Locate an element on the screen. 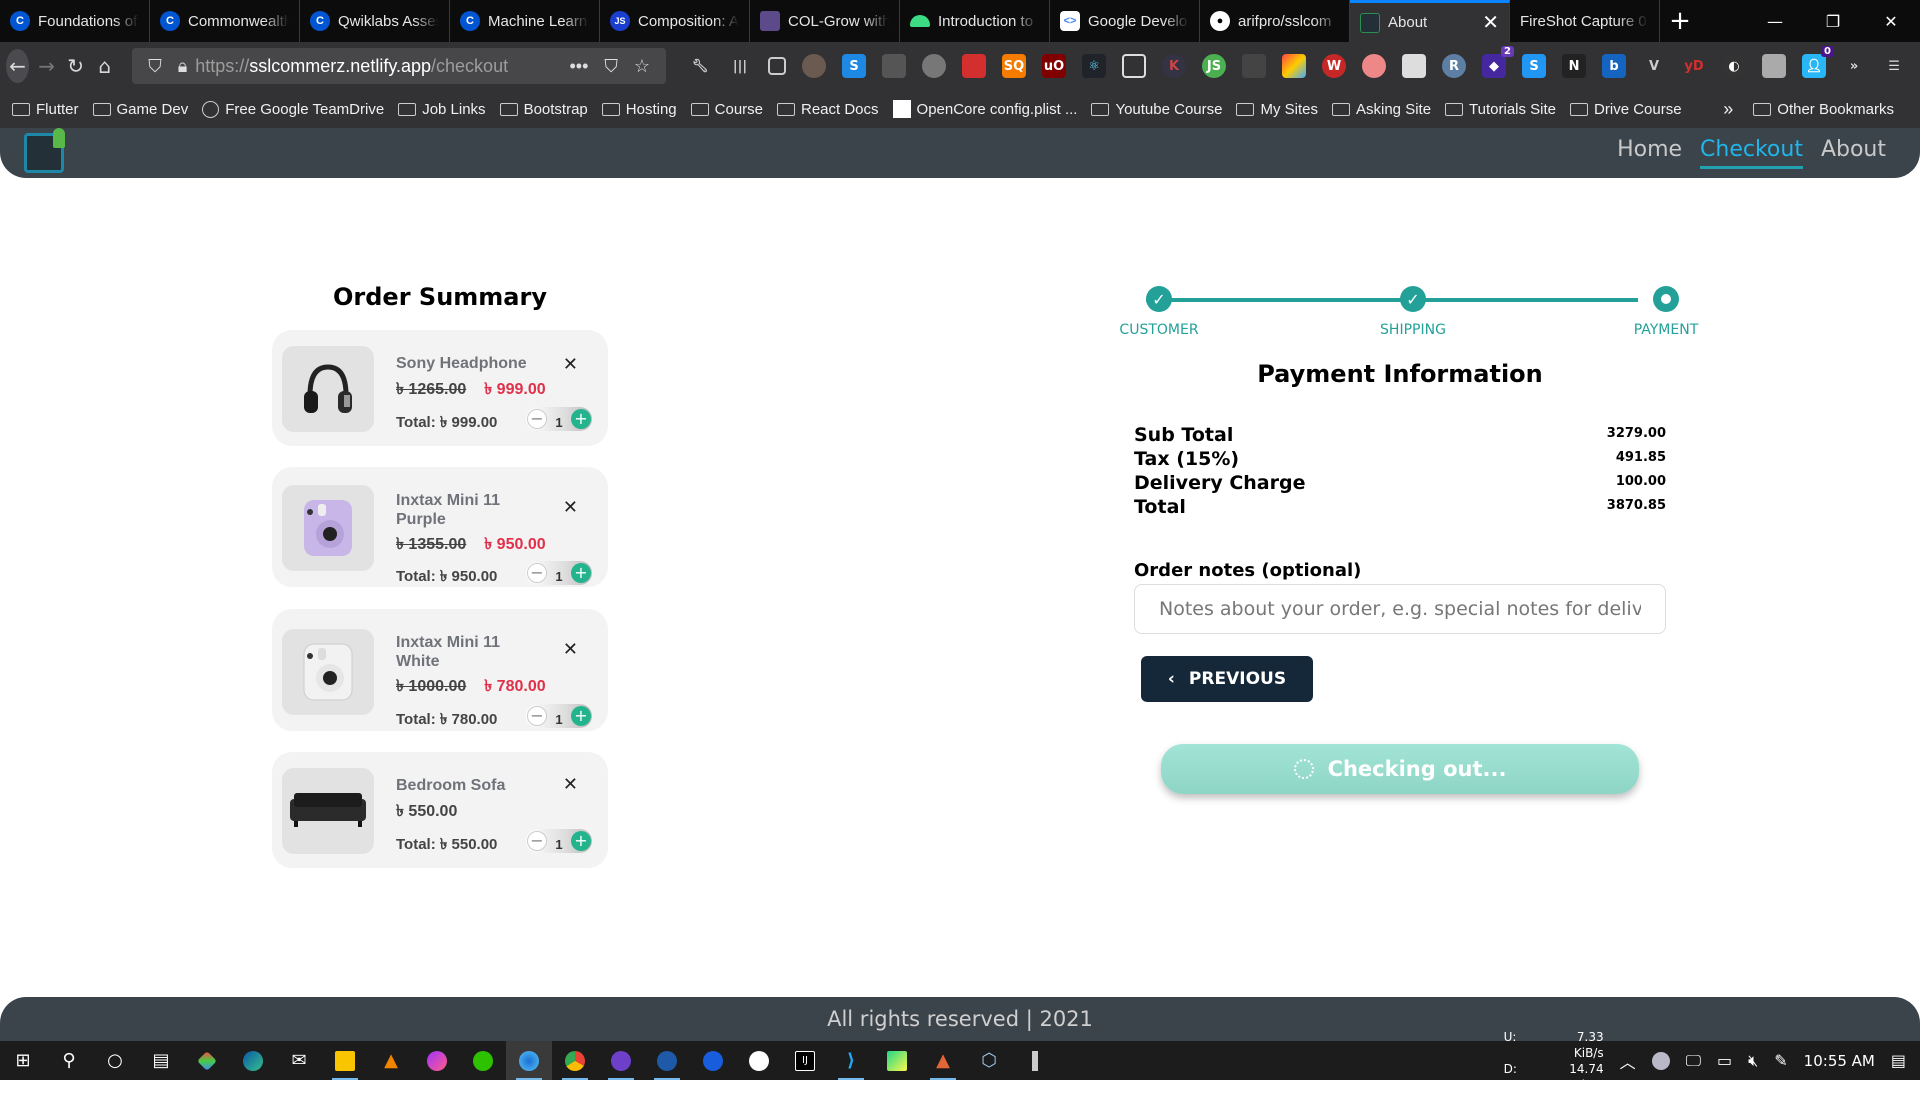  sidebar-icon is located at coordinates (777, 66).